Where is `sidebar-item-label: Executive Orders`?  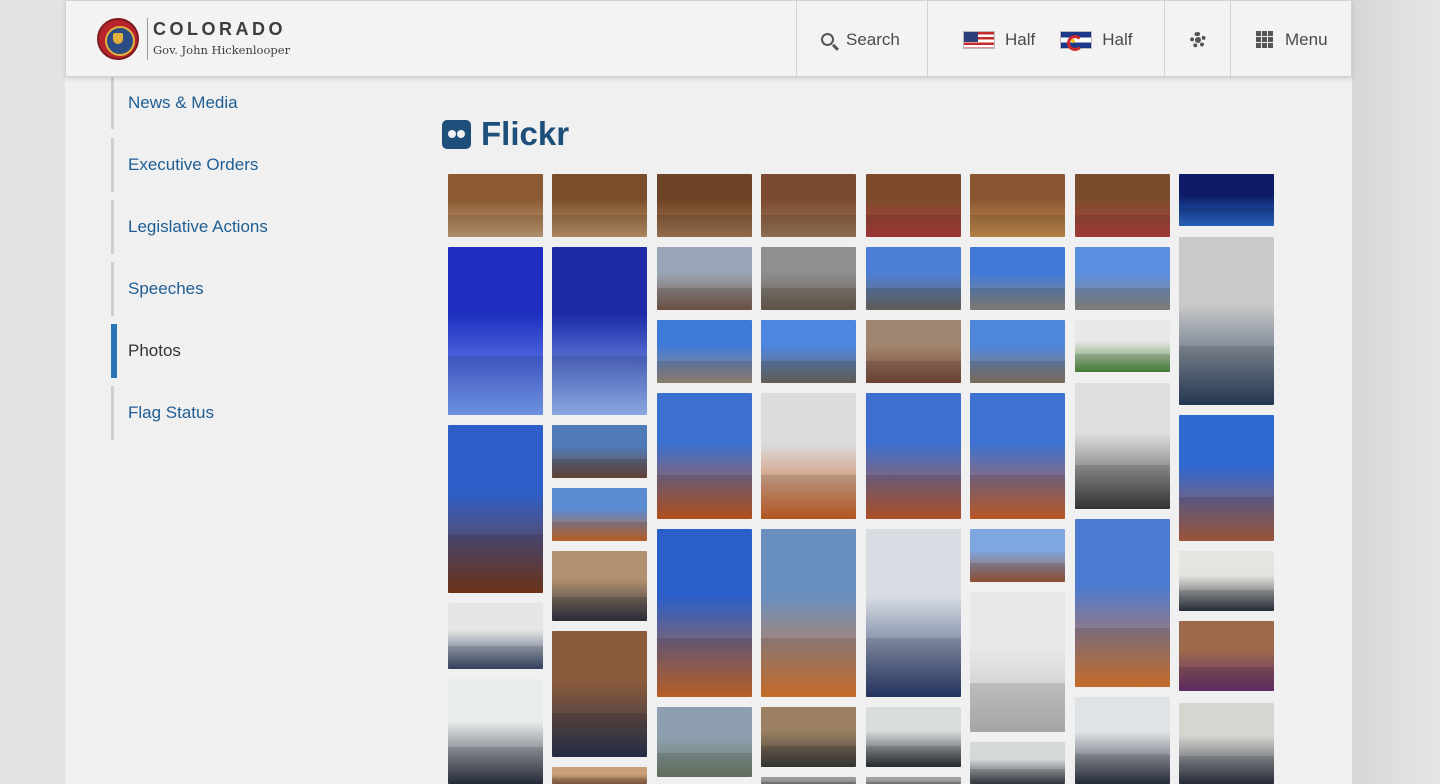
sidebar-item-label: Executive Orders is located at coordinates (193, 164).